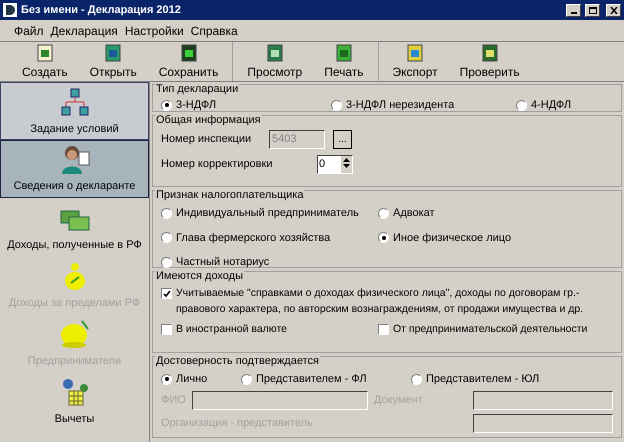  What do you see at coordinates (483, 379) in the screenshot?
I see `radio-label: Представителем - ЮЛ` at bounding box center [483, 379].